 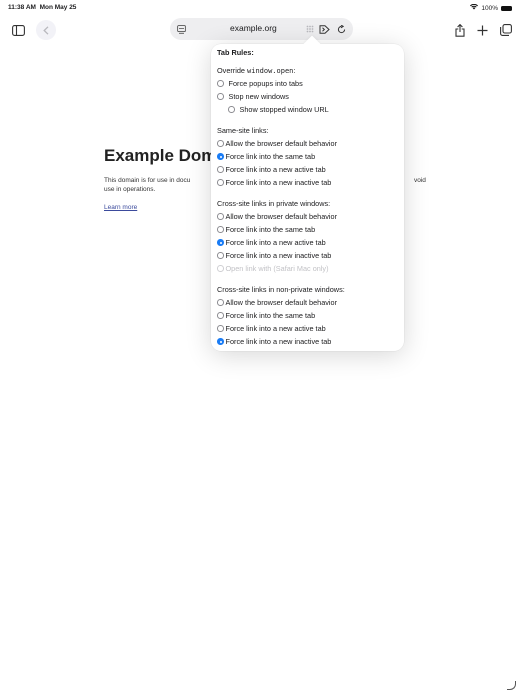 What do you see at coordinates (277, 302) in the screenshot?
I see `cross-nonprivate-default-option: Allow the browser default behavior` at bounding box center [277, 302].